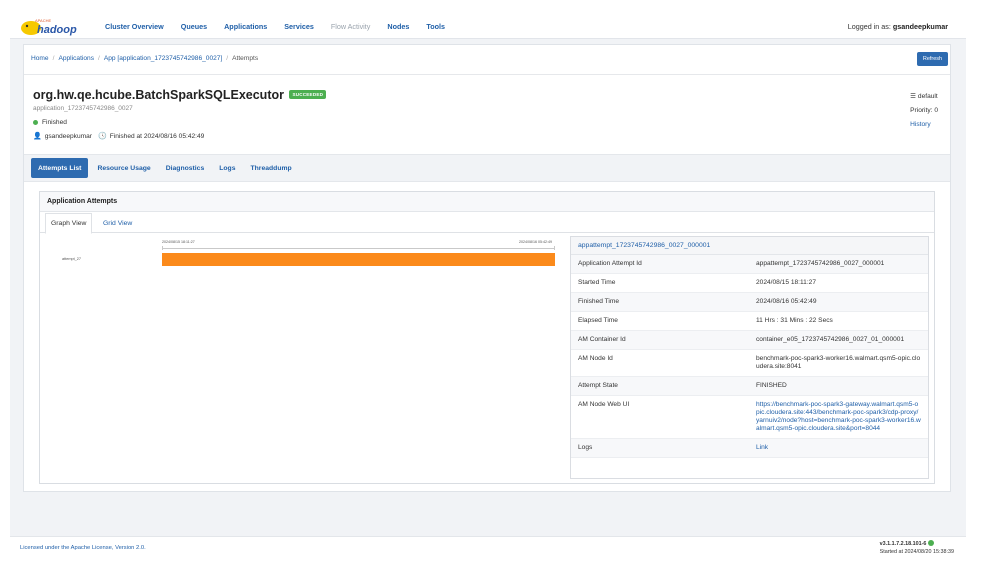  I want to click on svg-text: APACHE, so click(43, 20).